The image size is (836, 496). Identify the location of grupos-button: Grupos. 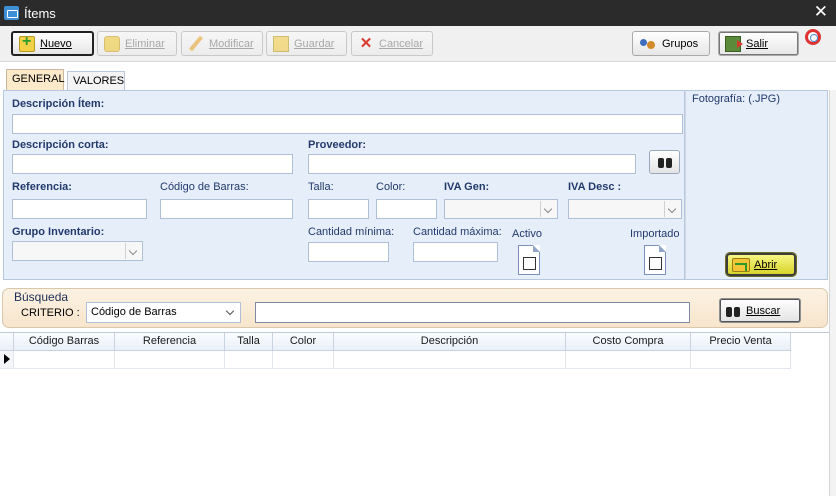
(671, 43).